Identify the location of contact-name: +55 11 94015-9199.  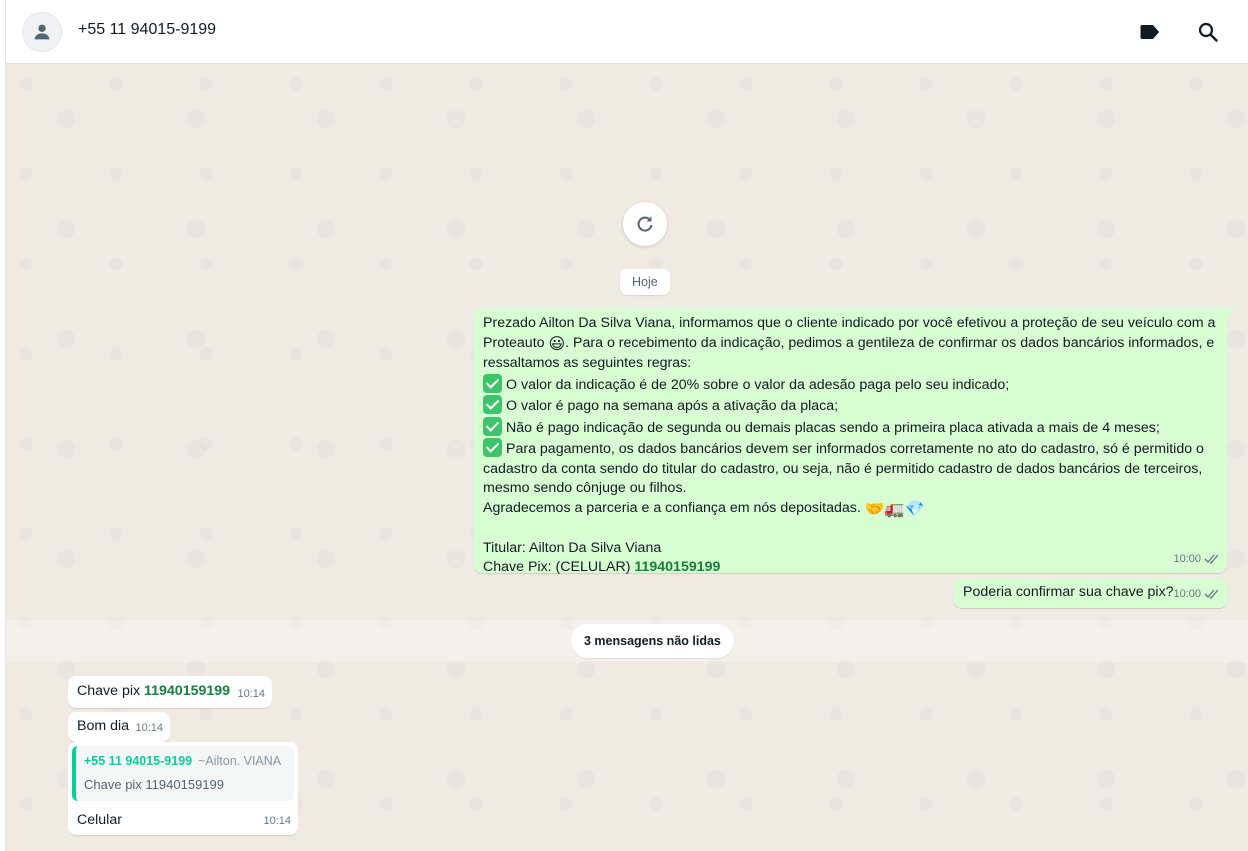
(147, 30).